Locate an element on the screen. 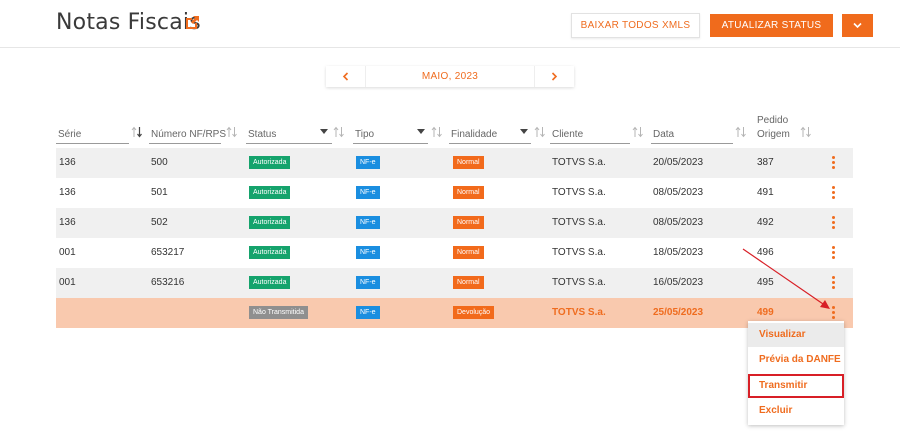 The width and height of the screenshot is (900, 448). external-link-icon is located at coordinates (192, 23).